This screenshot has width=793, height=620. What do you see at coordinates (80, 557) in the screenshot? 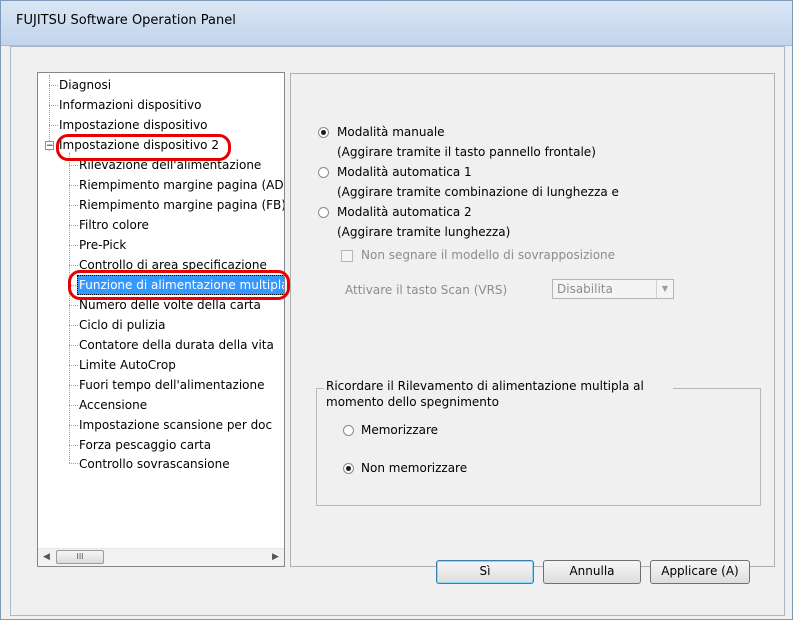
I see `scrollbar-thumb: III` at bounding box center [80, 557].